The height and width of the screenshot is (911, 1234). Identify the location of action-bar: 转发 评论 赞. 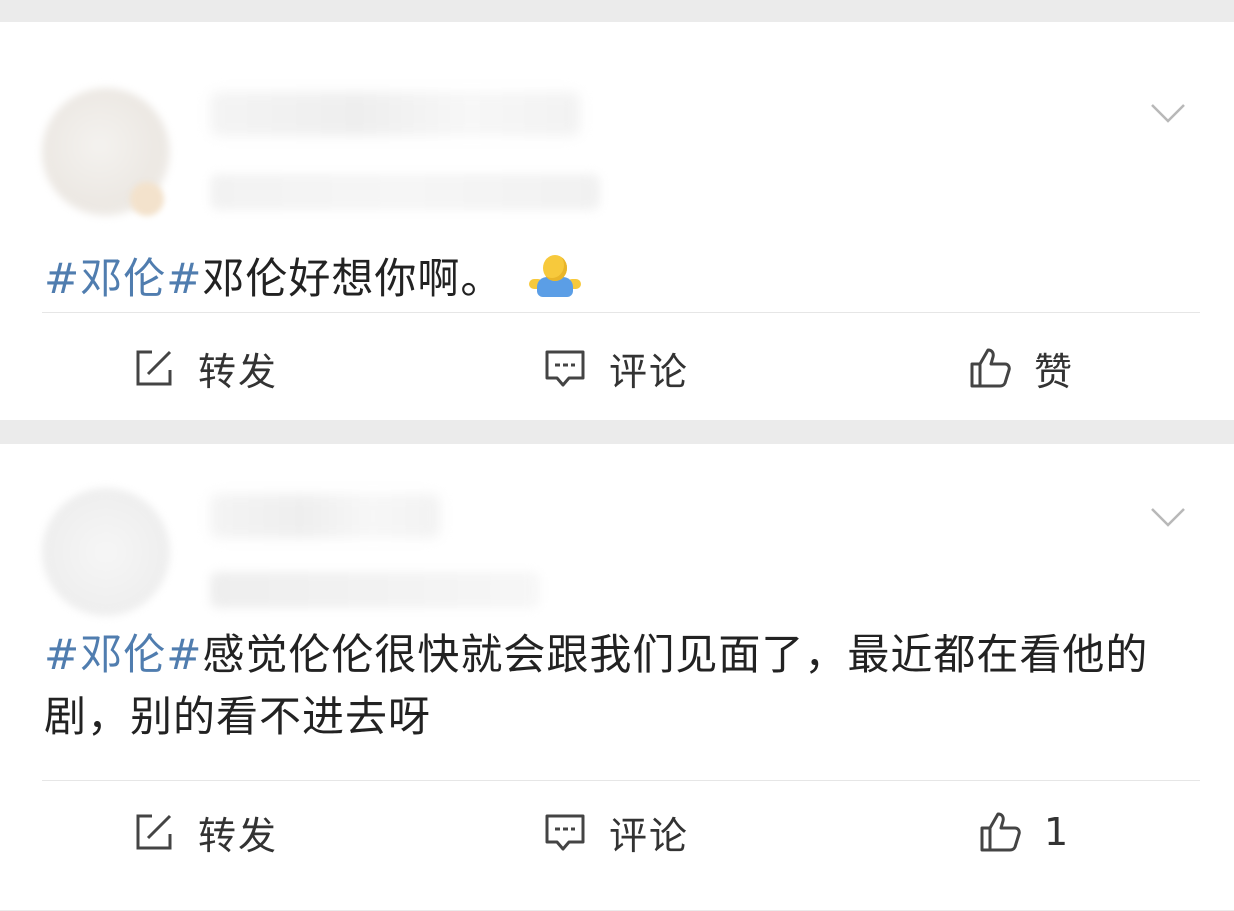
(617, 367).